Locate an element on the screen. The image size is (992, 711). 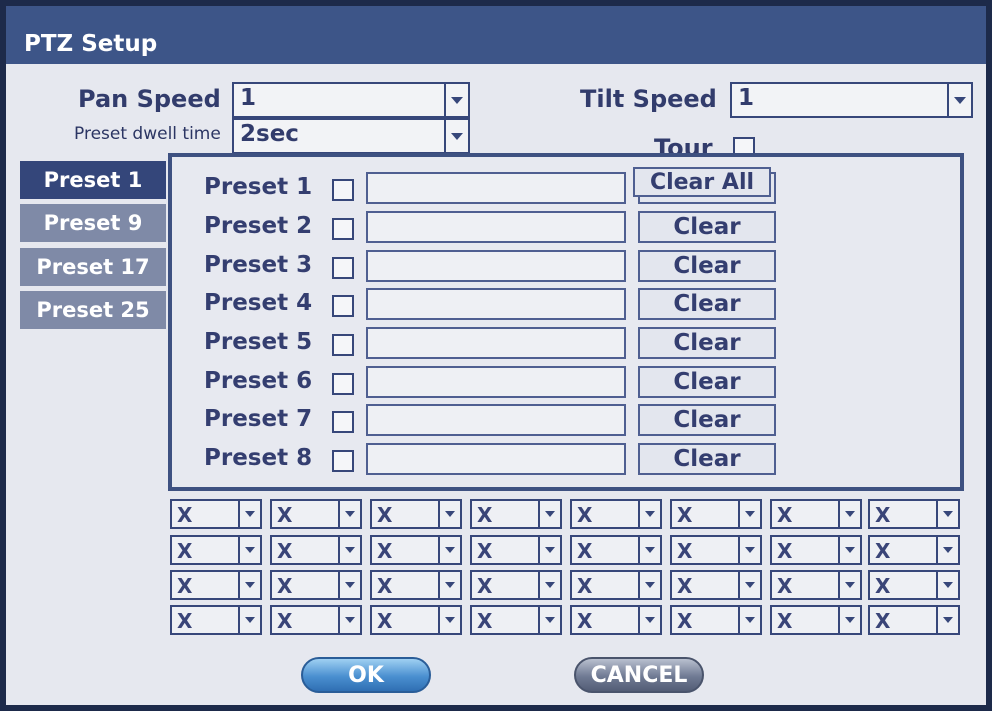
tab-preset-17: Preset 17 is located at coordinates (93, 267).